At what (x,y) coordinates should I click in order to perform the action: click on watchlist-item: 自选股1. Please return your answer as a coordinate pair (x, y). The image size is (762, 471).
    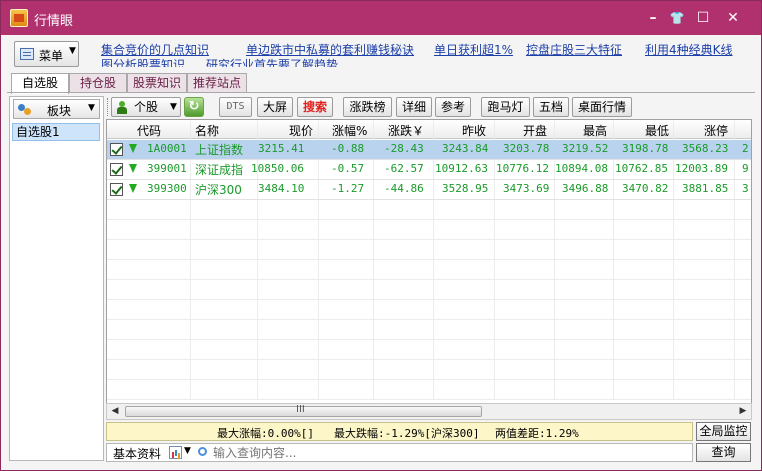
    Looking at the image, I should click on (56, 132).